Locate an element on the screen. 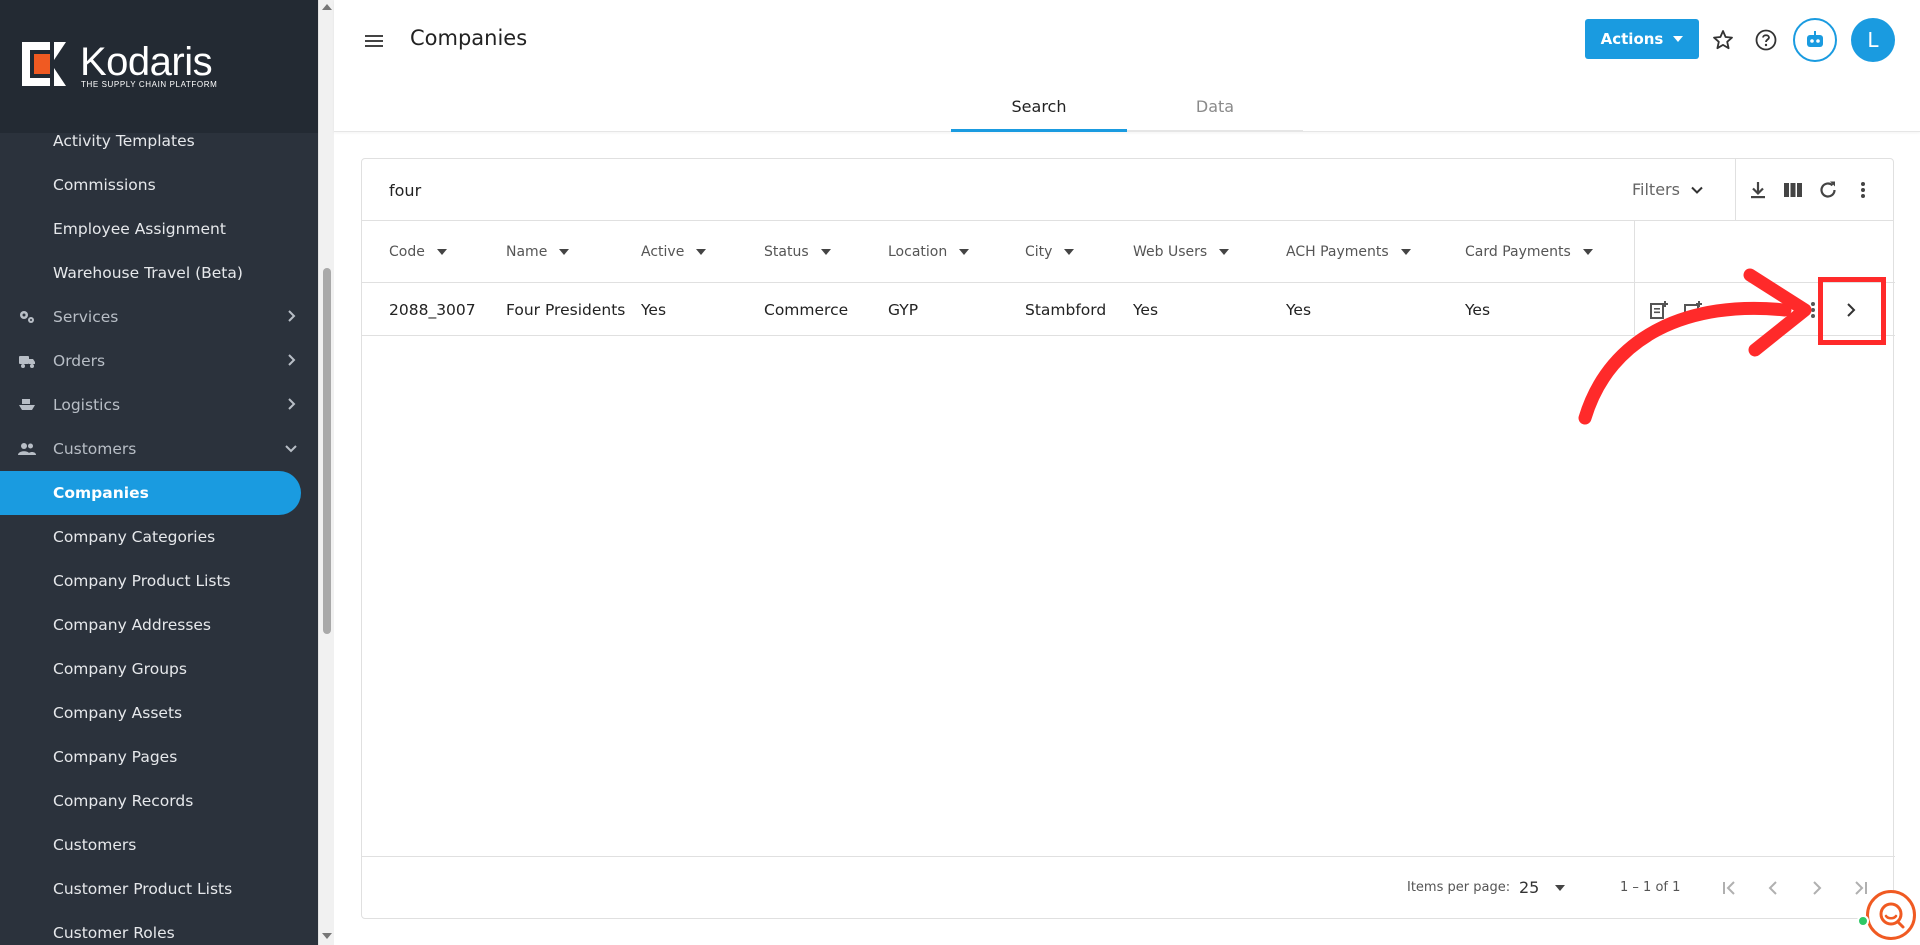 This screenshot has width=1920, height=945. scroll-thumb is located at coordinates (327, 451).